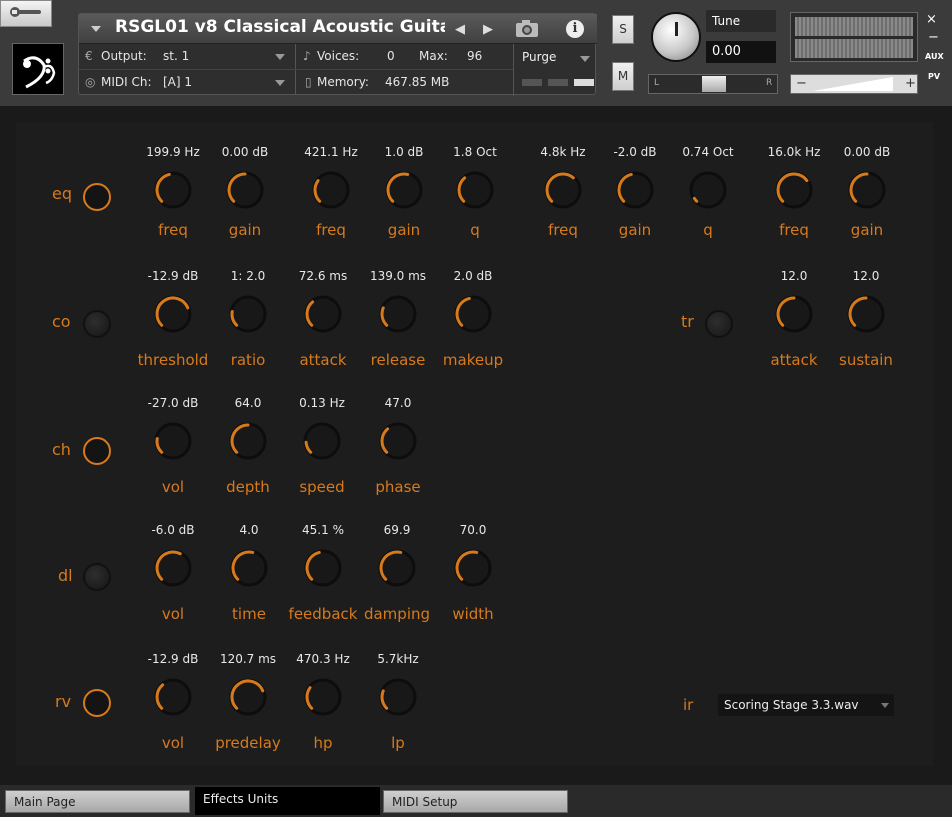 Image resolution: width=952 pixels, height=817 pixels. I want to click on dl-feedback-knob, so click(323, 568).